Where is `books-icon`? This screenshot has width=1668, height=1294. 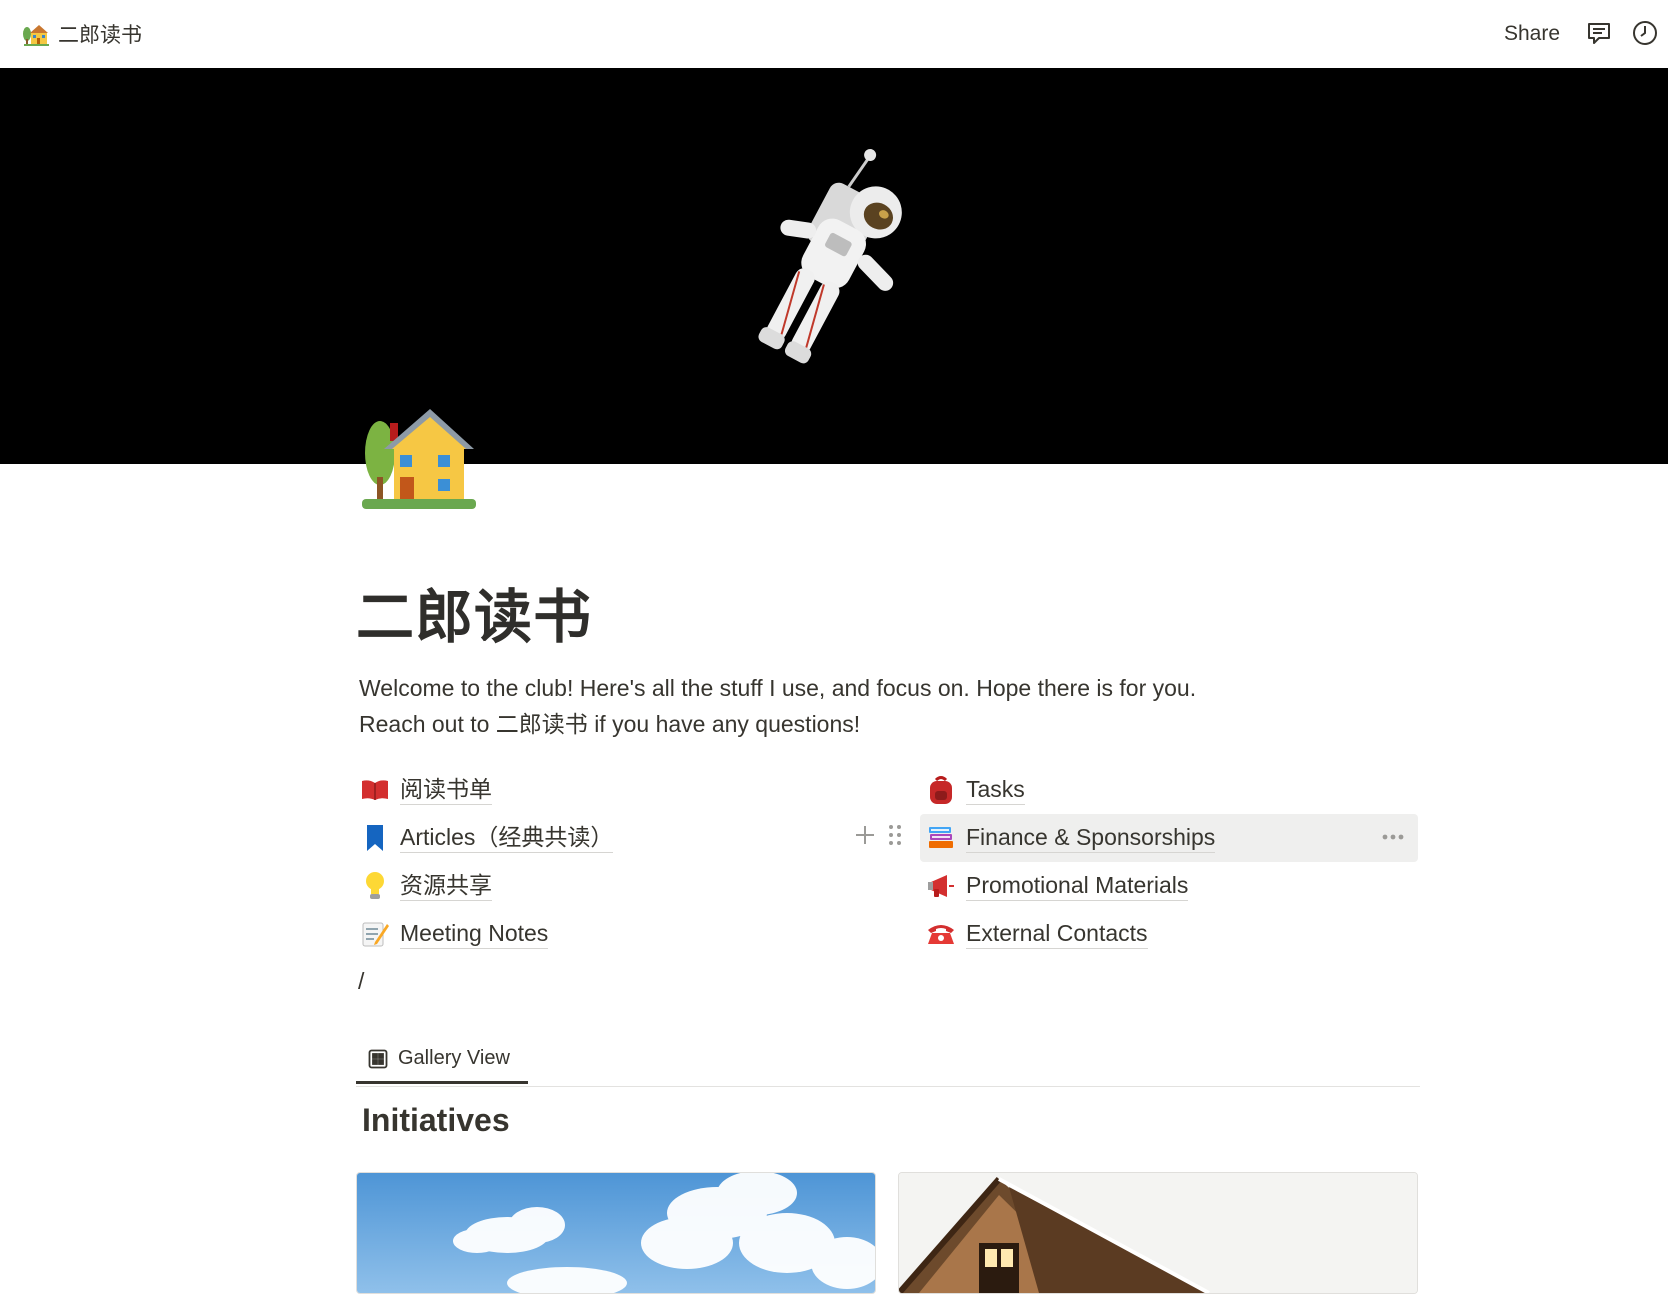 books-icon is located at coordinates (941, 838).